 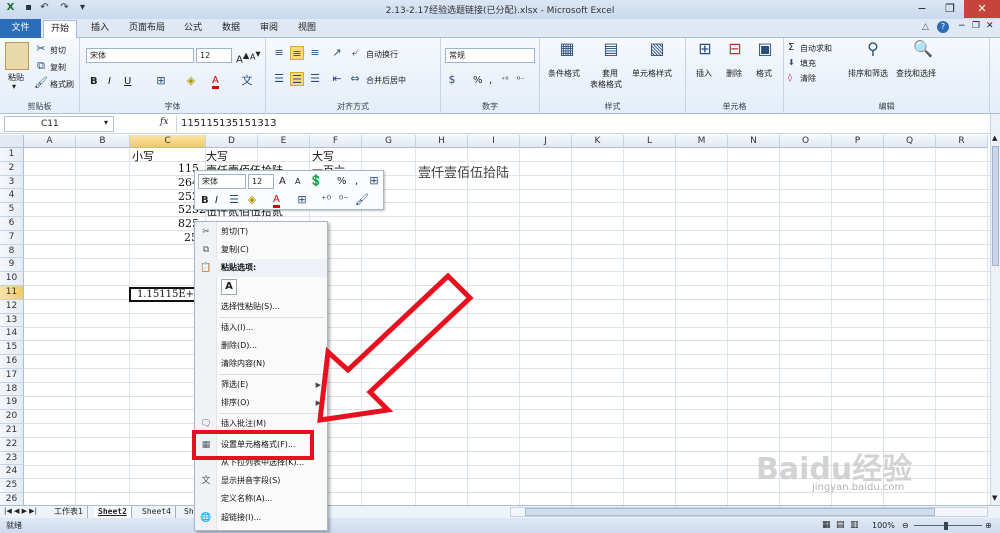 I want to click on close-button: ✕, so click(x=982, y=9).